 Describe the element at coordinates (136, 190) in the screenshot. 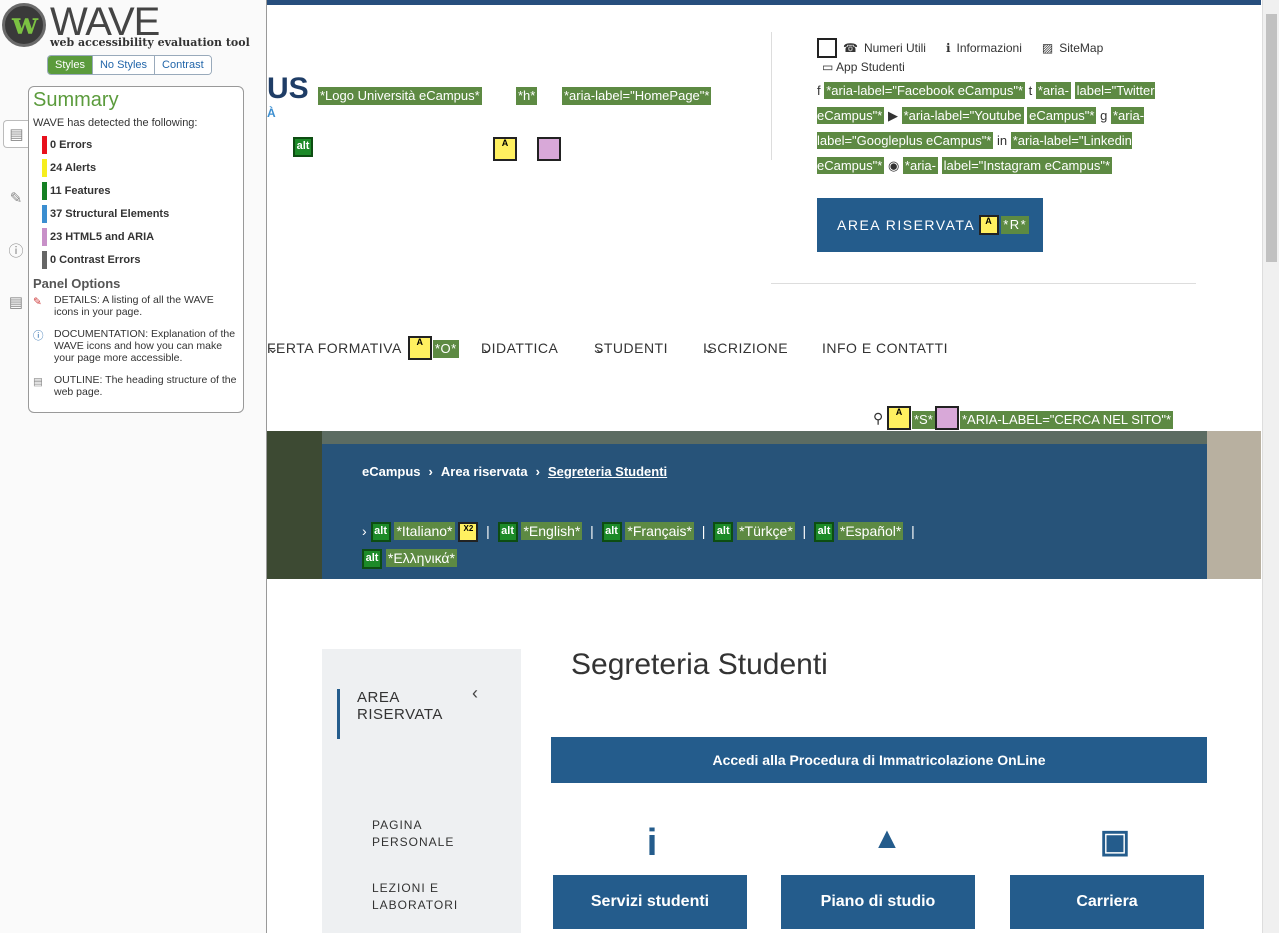

I see `stat-features: 11 Features` at that location.